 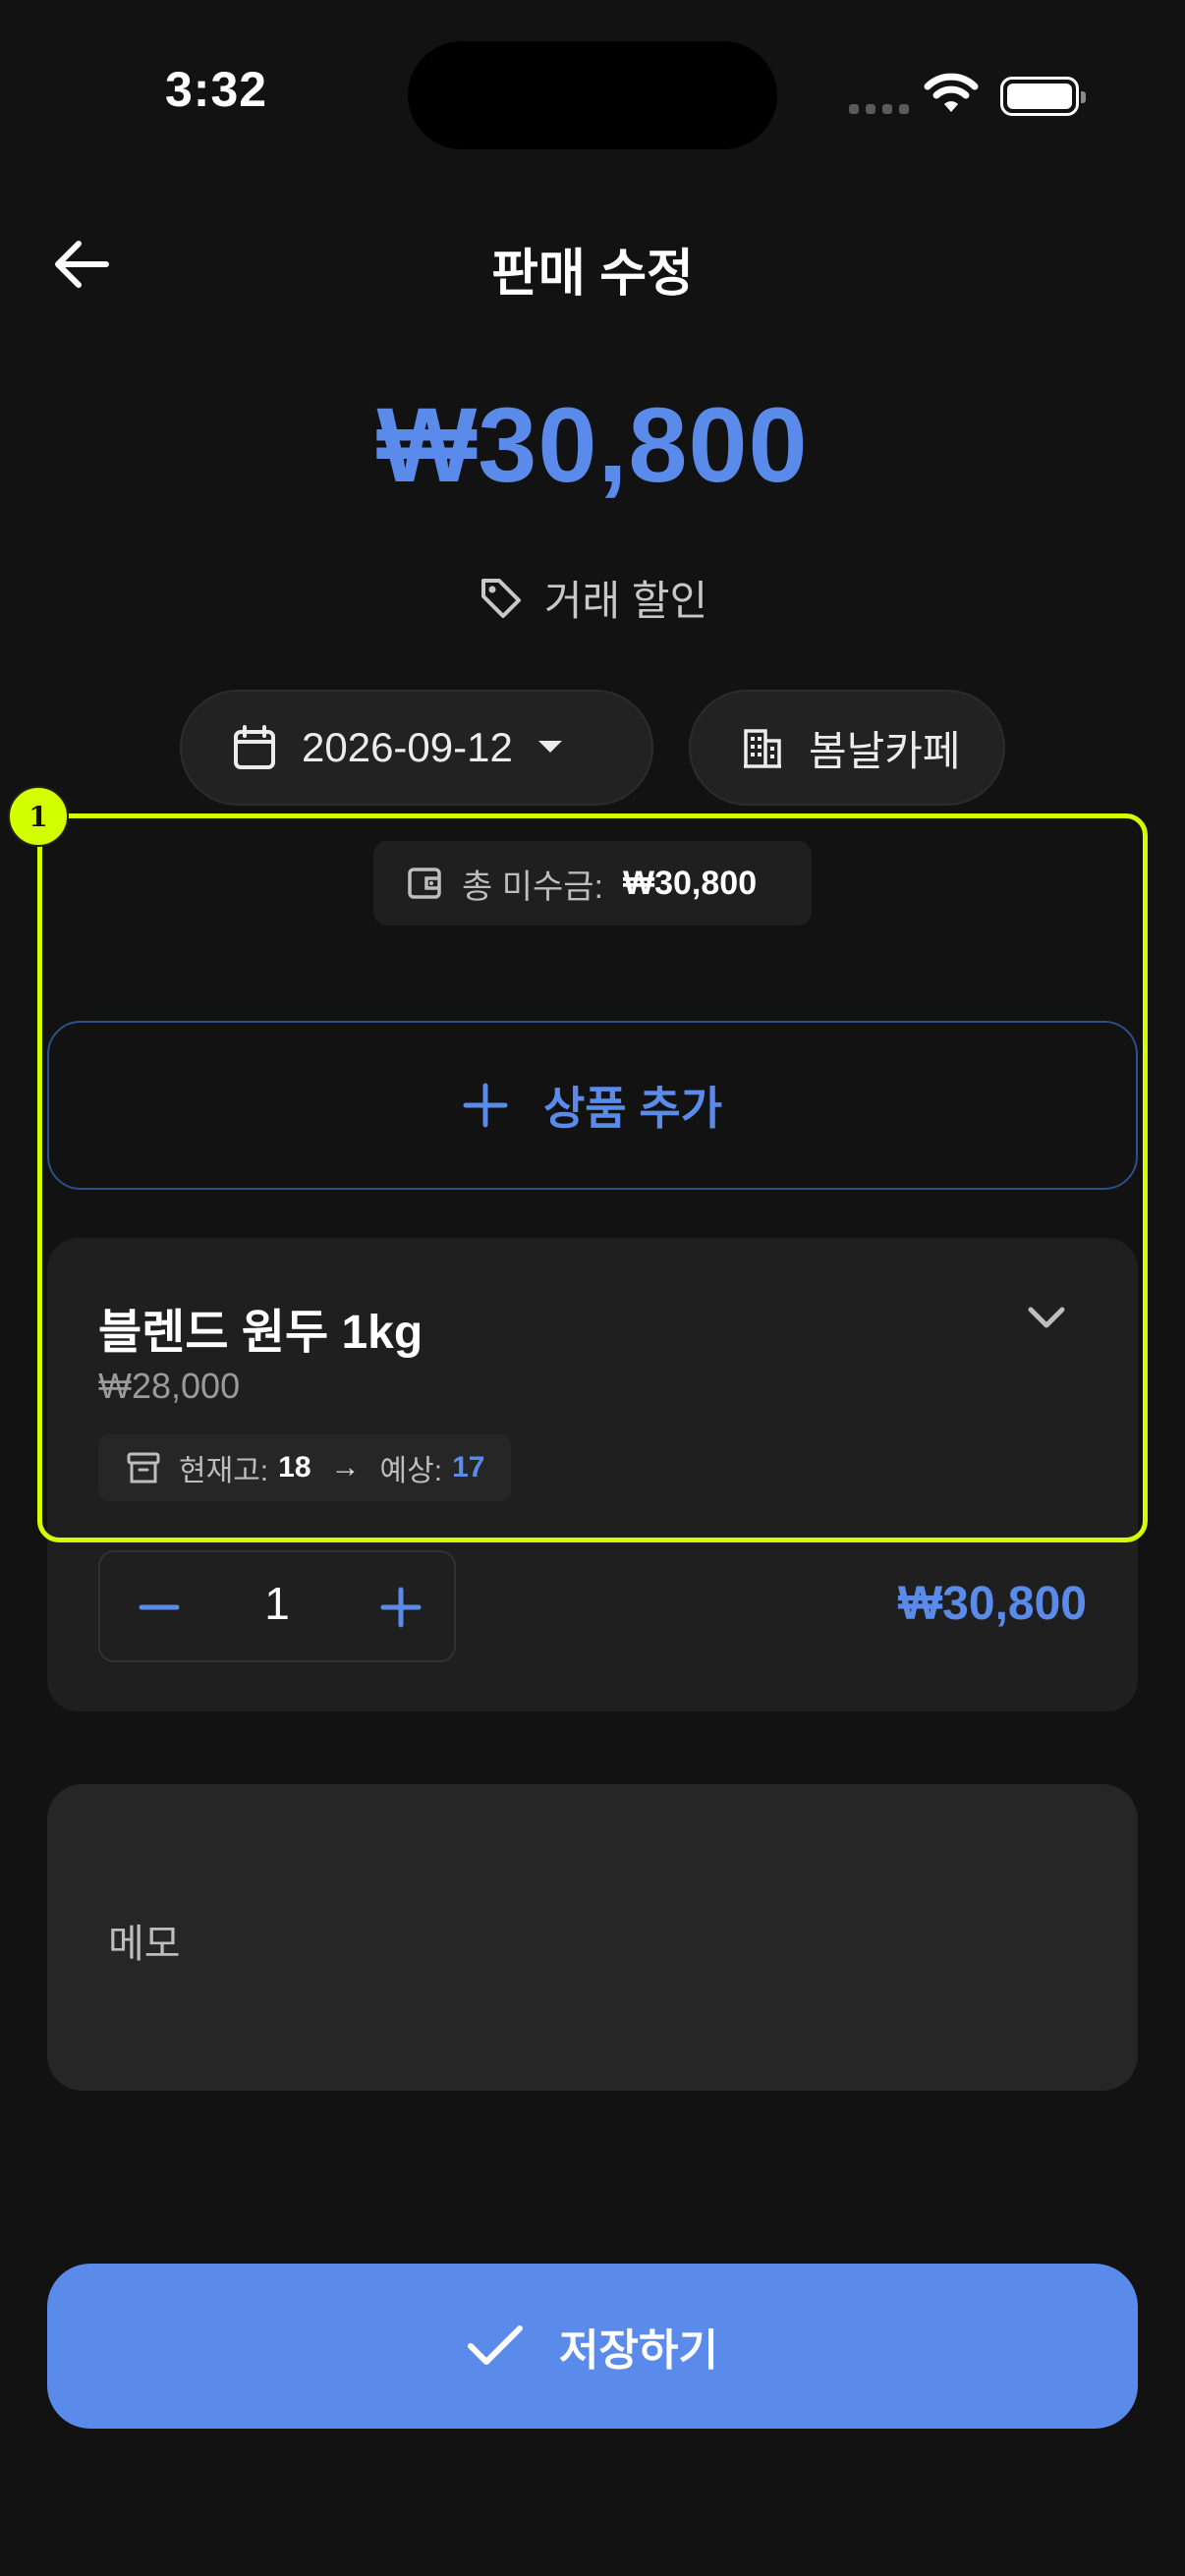 What do you see at coordinates (1043, 96) in the screenshot?
I see `battery-icon` at bounding box center [1043, 96].